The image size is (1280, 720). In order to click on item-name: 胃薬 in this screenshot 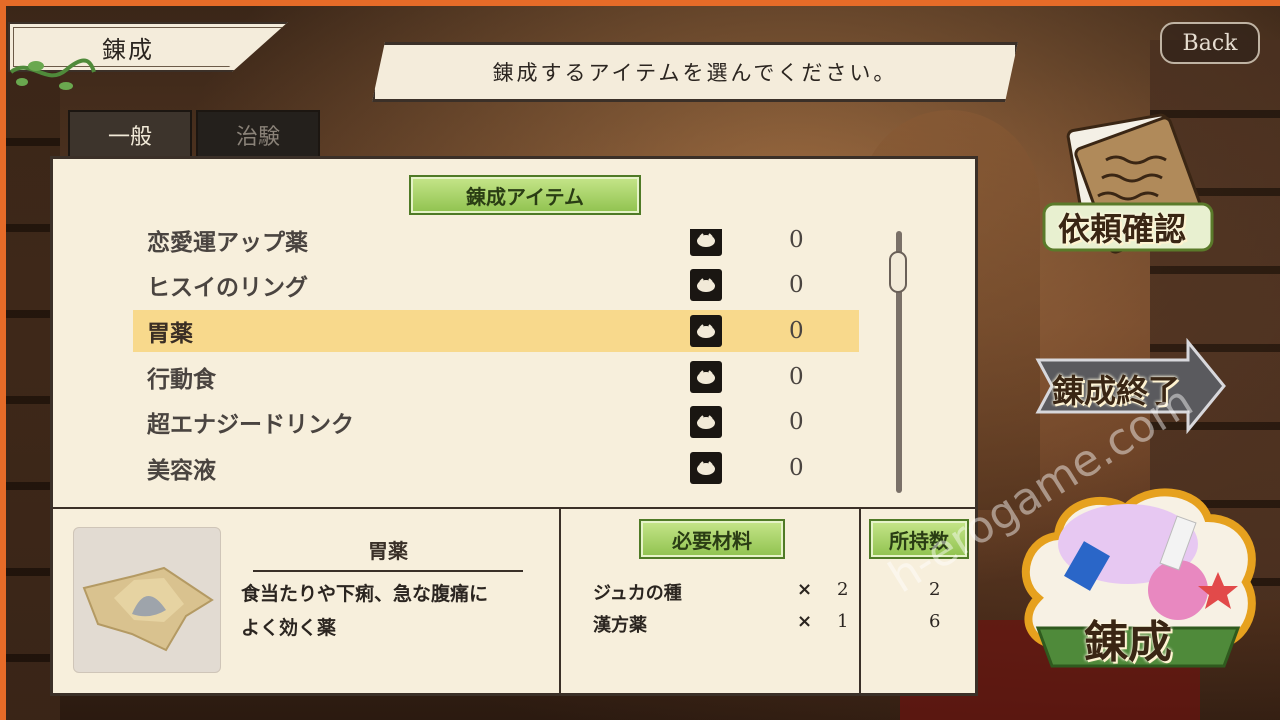, I will do `click(170, 334)`.